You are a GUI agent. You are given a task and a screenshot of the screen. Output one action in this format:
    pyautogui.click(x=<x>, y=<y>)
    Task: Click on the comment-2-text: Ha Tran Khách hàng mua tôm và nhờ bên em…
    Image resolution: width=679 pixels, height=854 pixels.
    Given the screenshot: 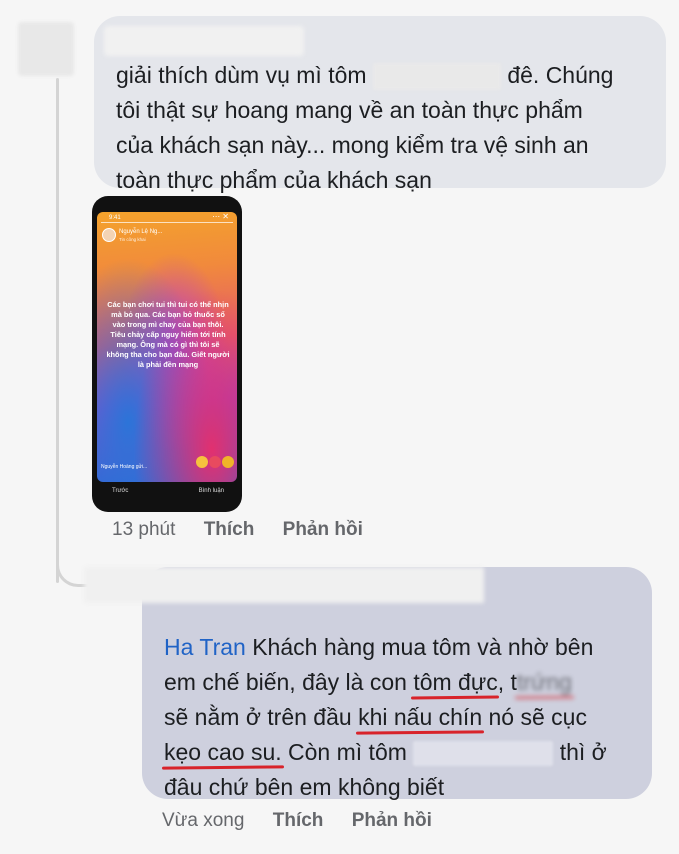 What is the action you would take?
    pyautogui.click(x=385, y=717)
    